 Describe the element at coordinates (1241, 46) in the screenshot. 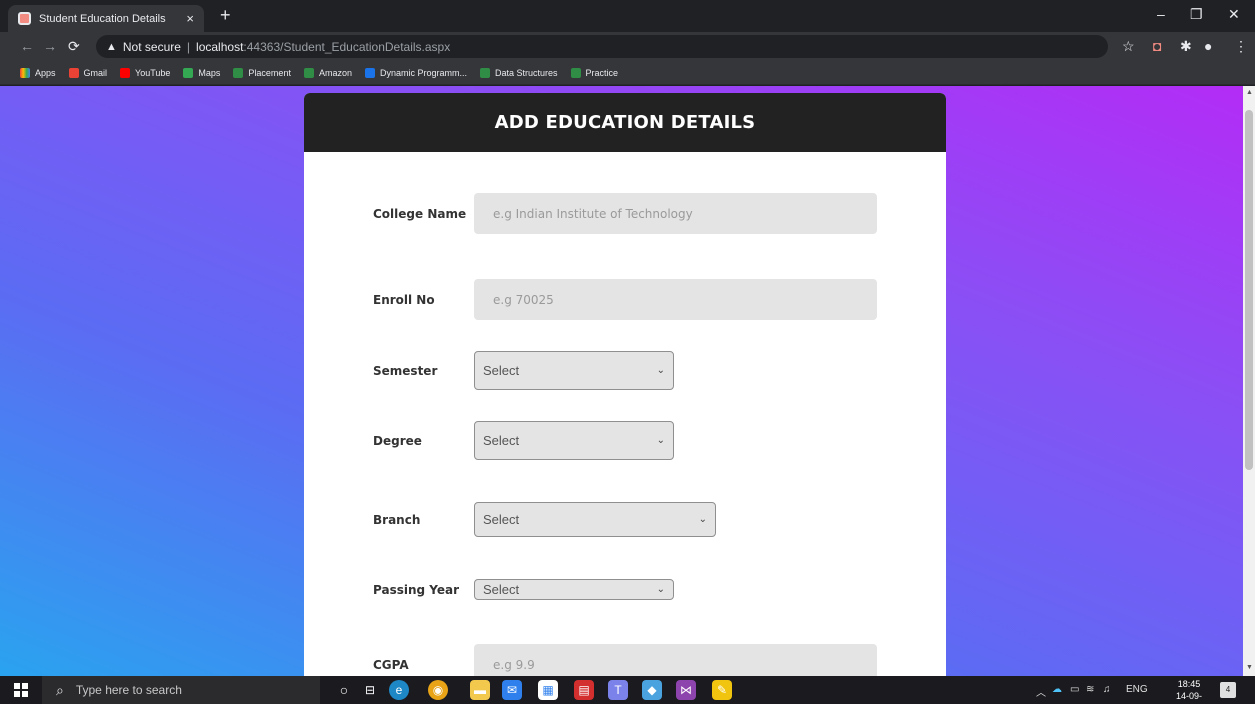

I see `menu-kebab-icon: ⋮` at that location.